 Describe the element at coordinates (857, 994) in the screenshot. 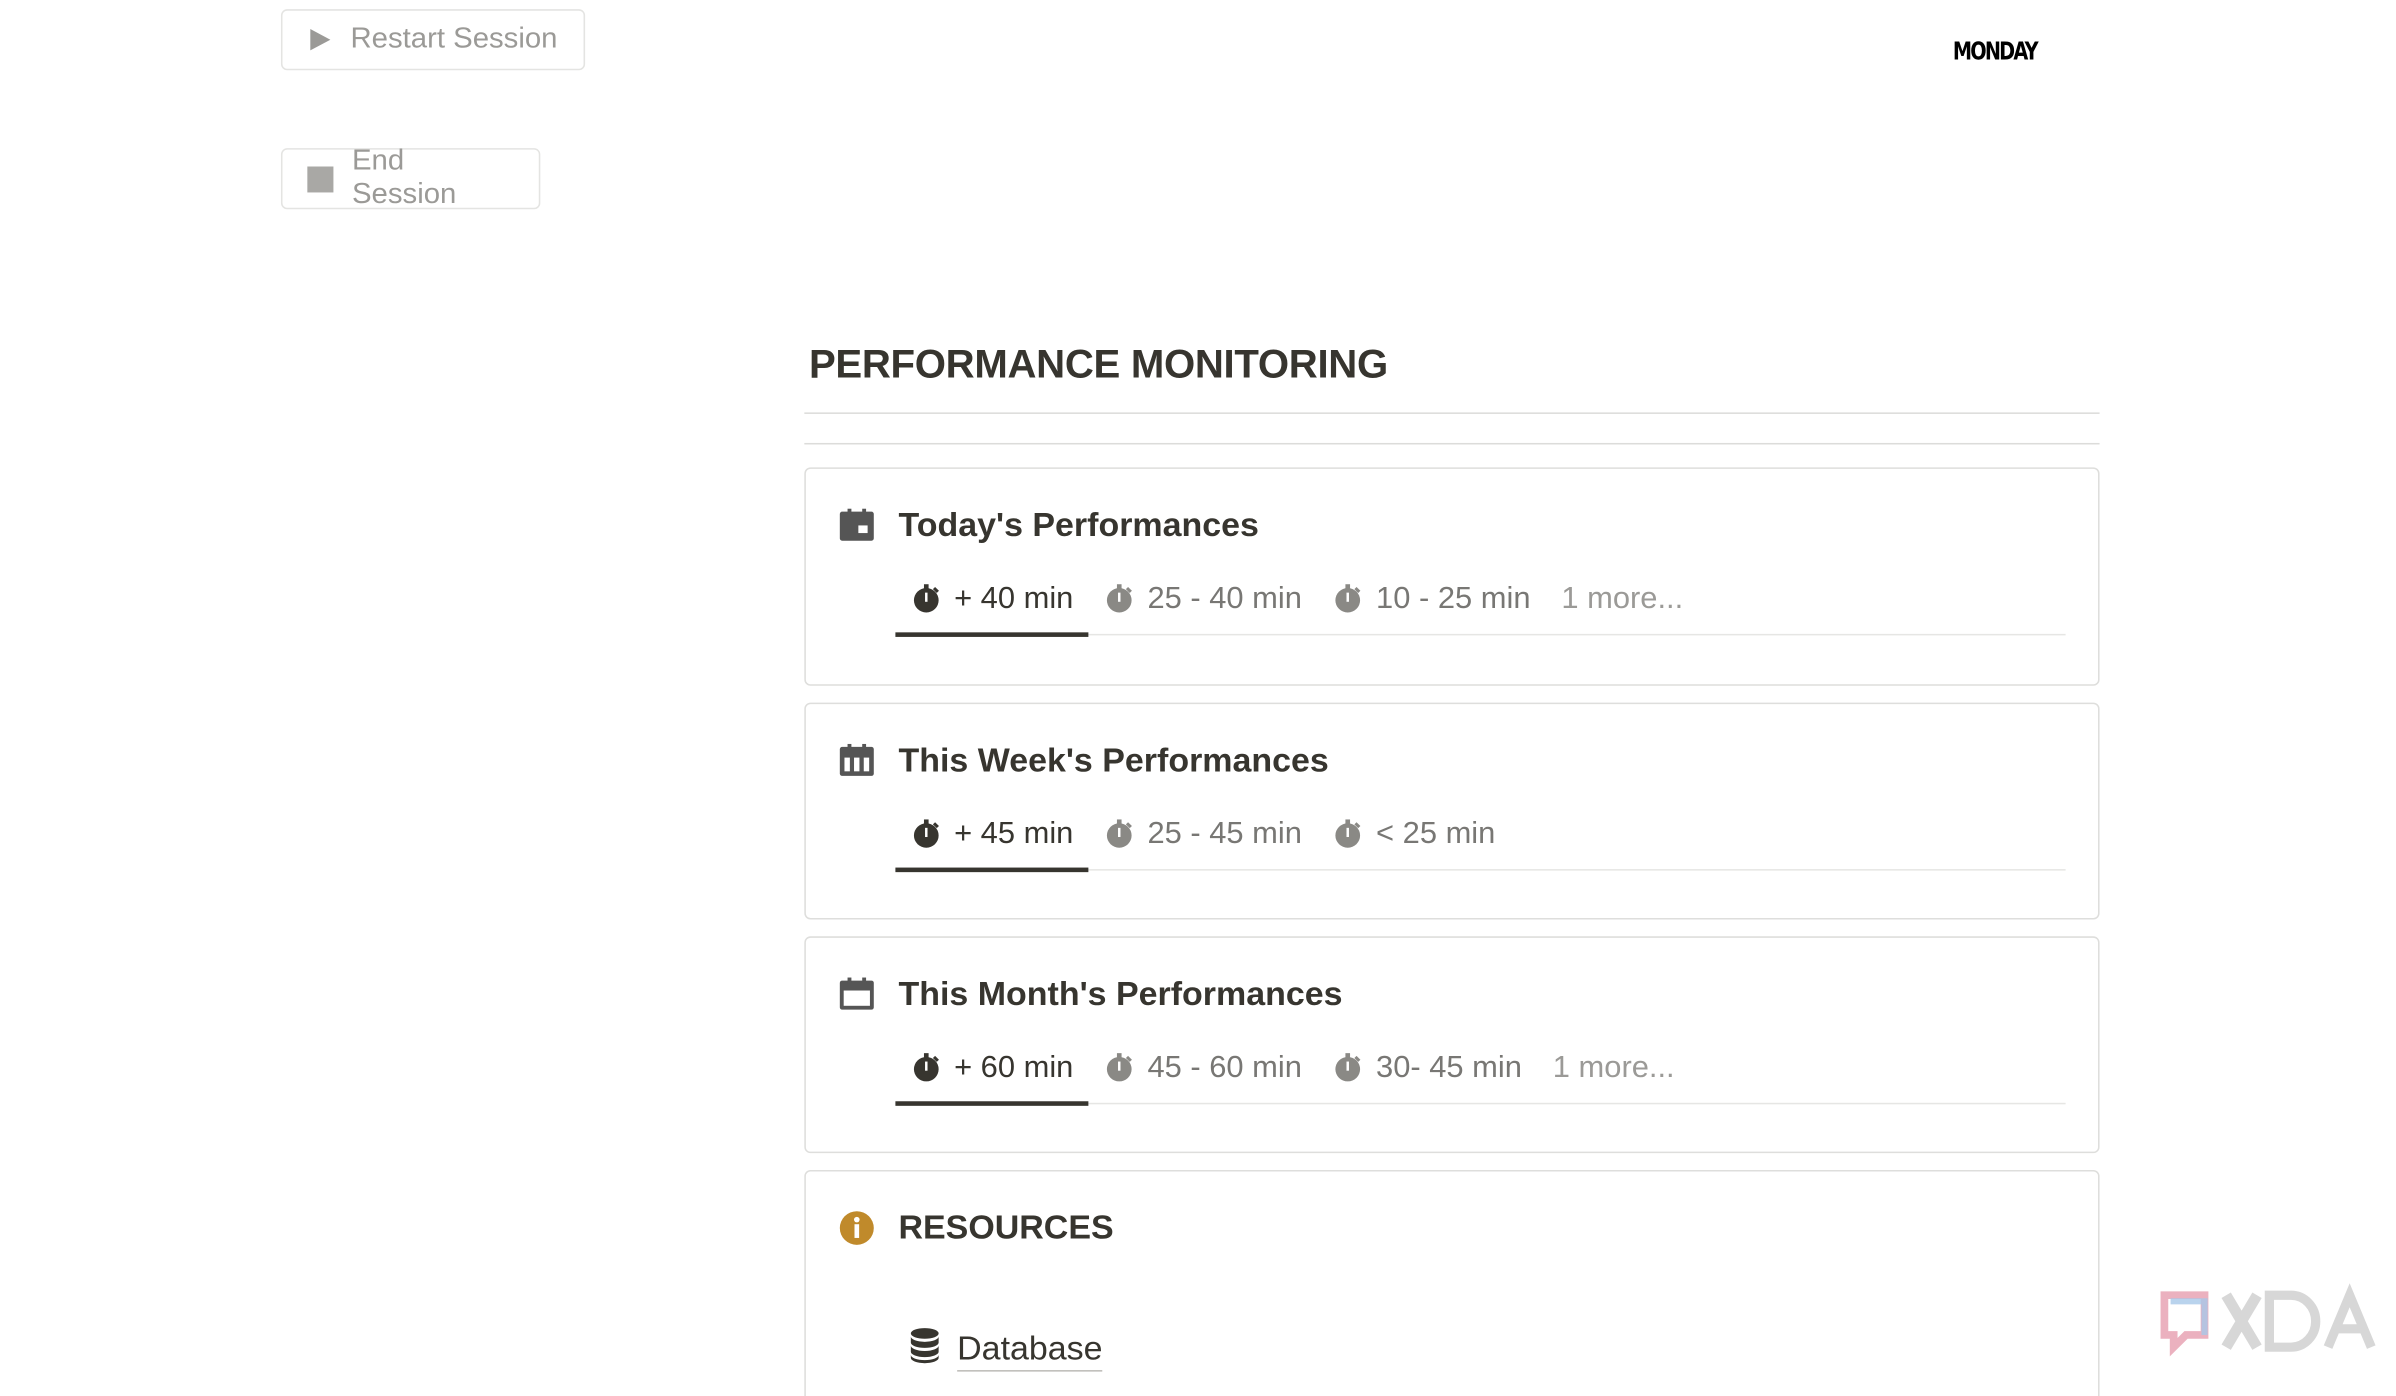

I see `calendar-month-icon` at that location.